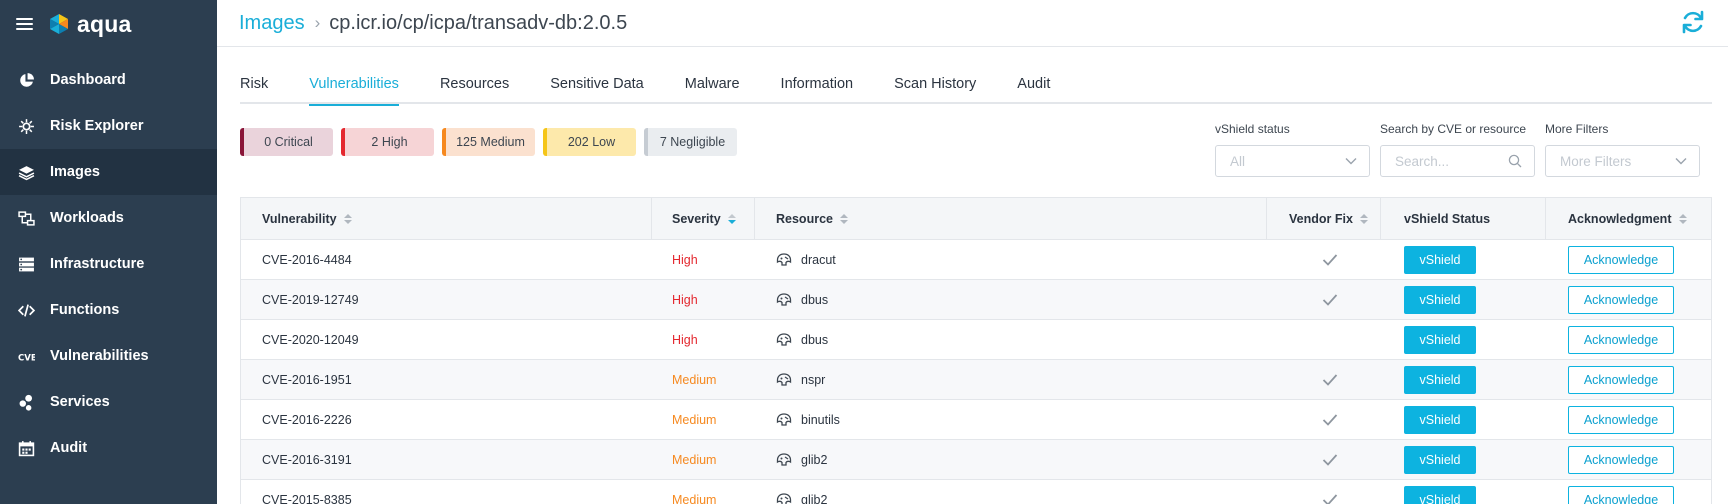 This screenshot has width=1728, height=504. What do you see at coordinates (1011, 299) in the screenshot?
I see `resource-cell: dbus` at bounding box center [1011, 299].